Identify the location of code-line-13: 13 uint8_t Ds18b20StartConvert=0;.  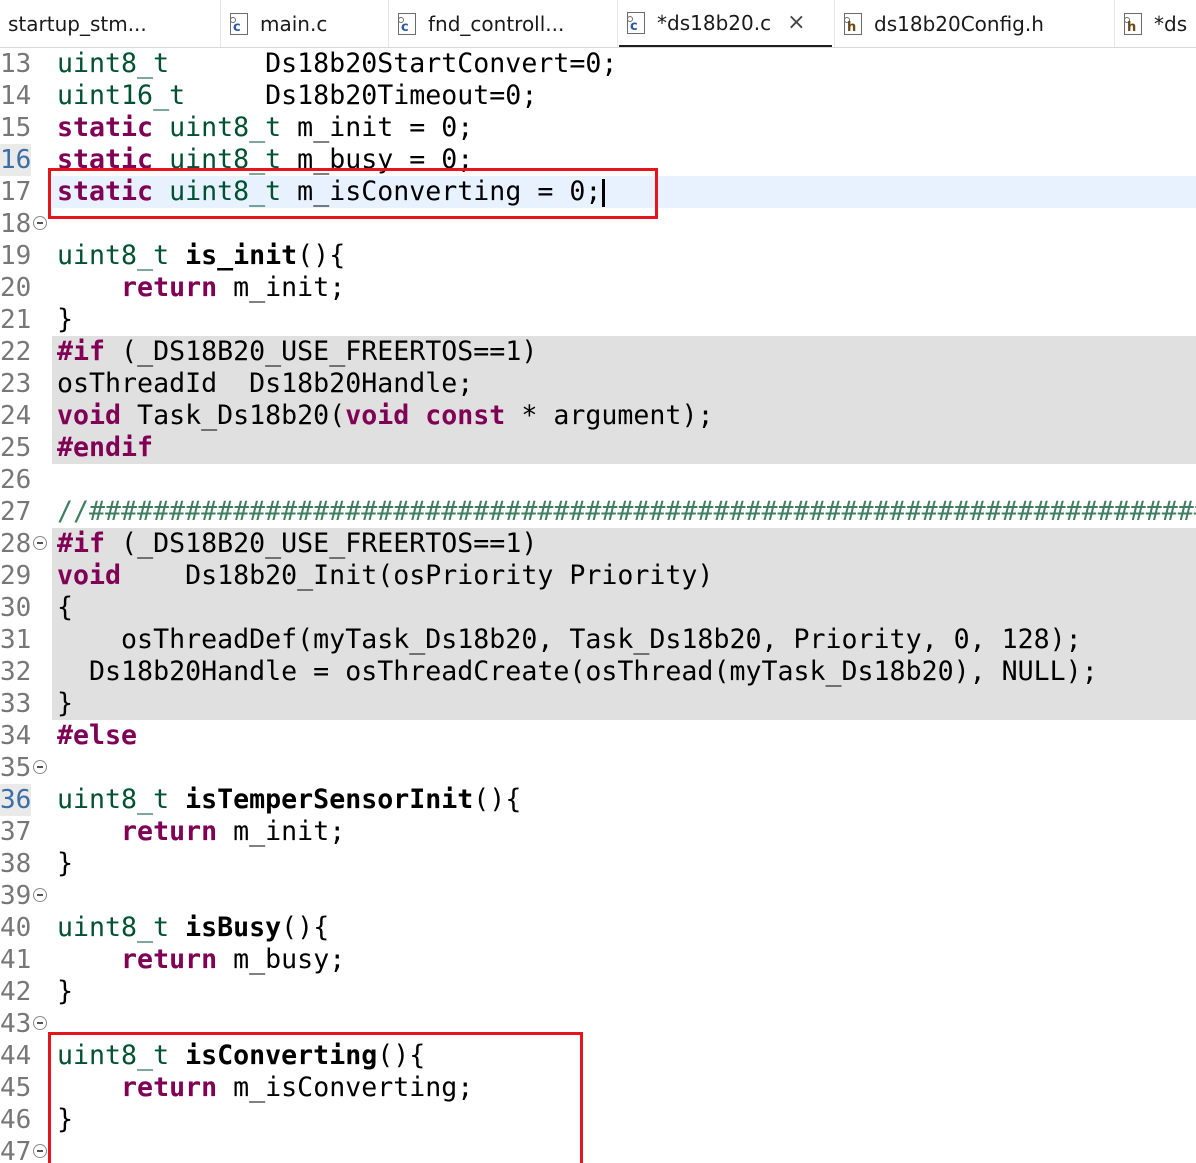
(598, 64).